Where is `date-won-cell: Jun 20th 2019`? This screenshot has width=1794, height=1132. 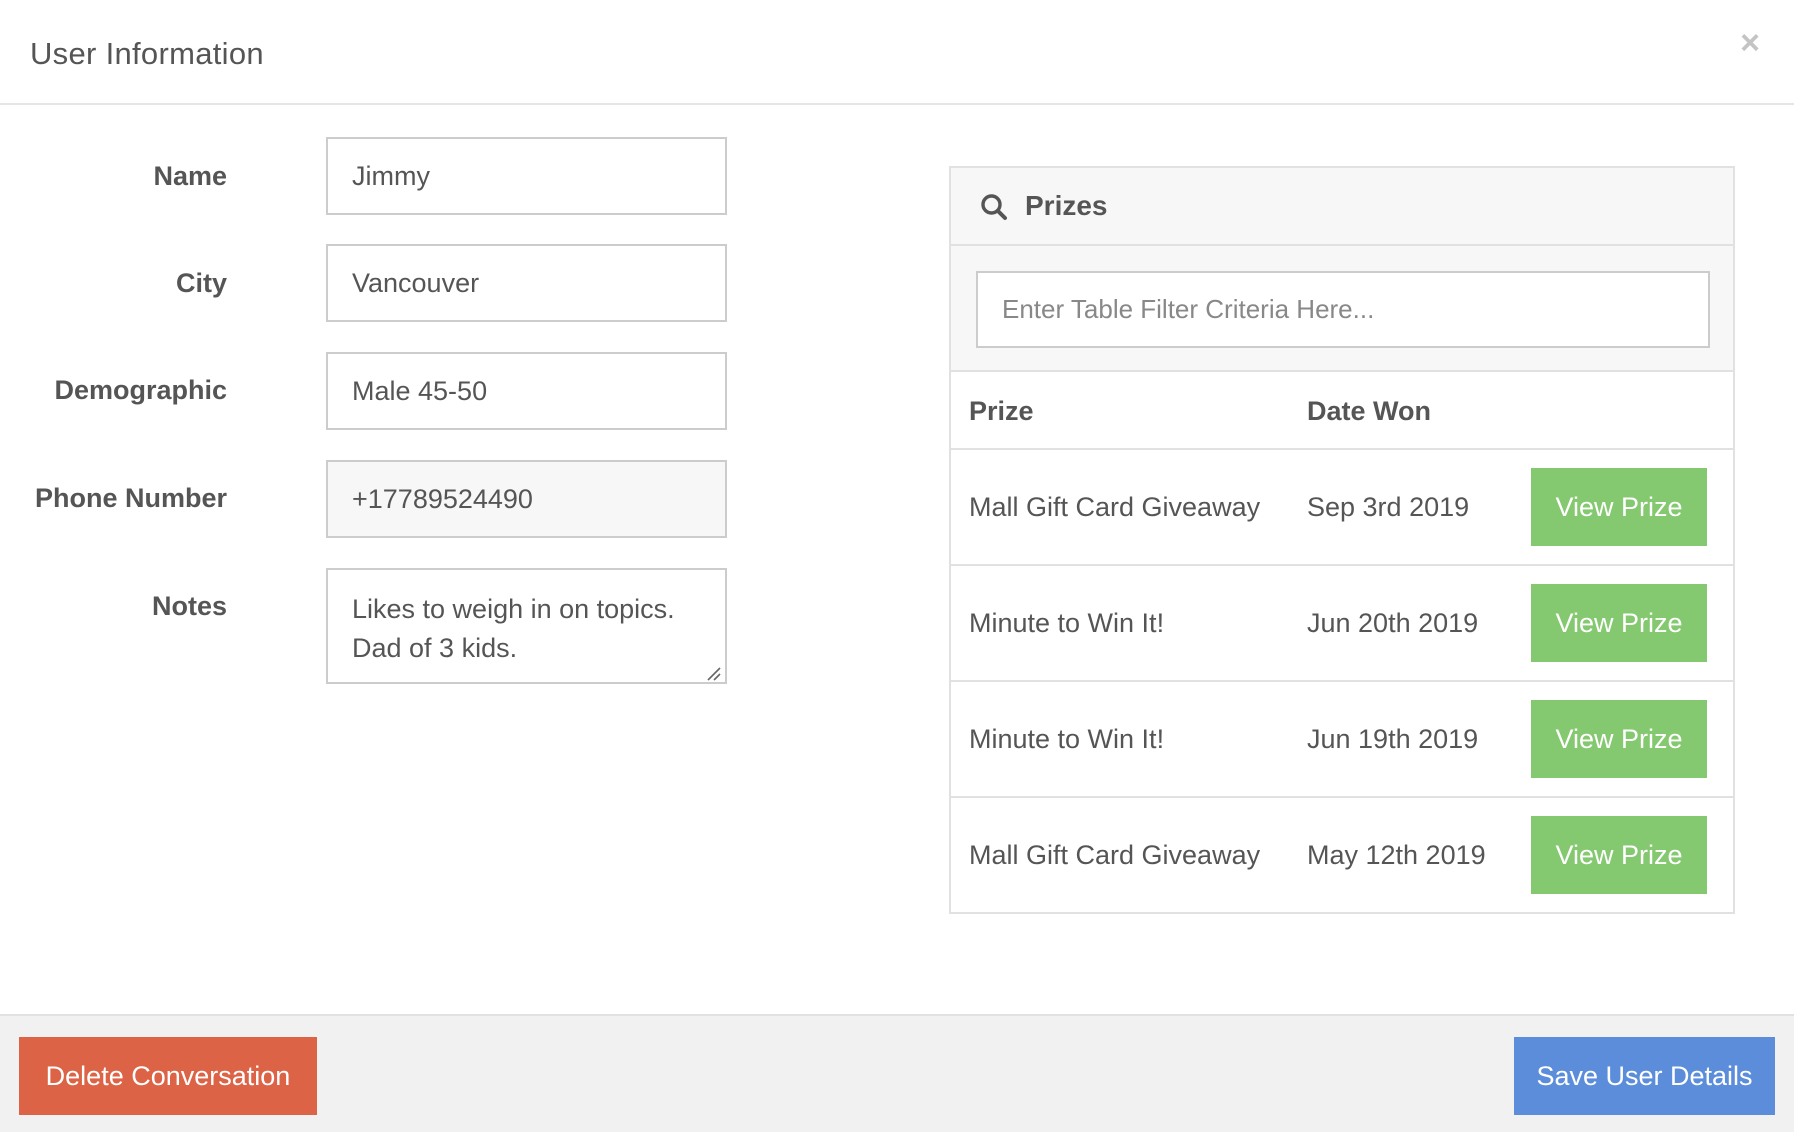
date-won-cell: Jun 20th 2019 is located at coordinates (1393, 623).